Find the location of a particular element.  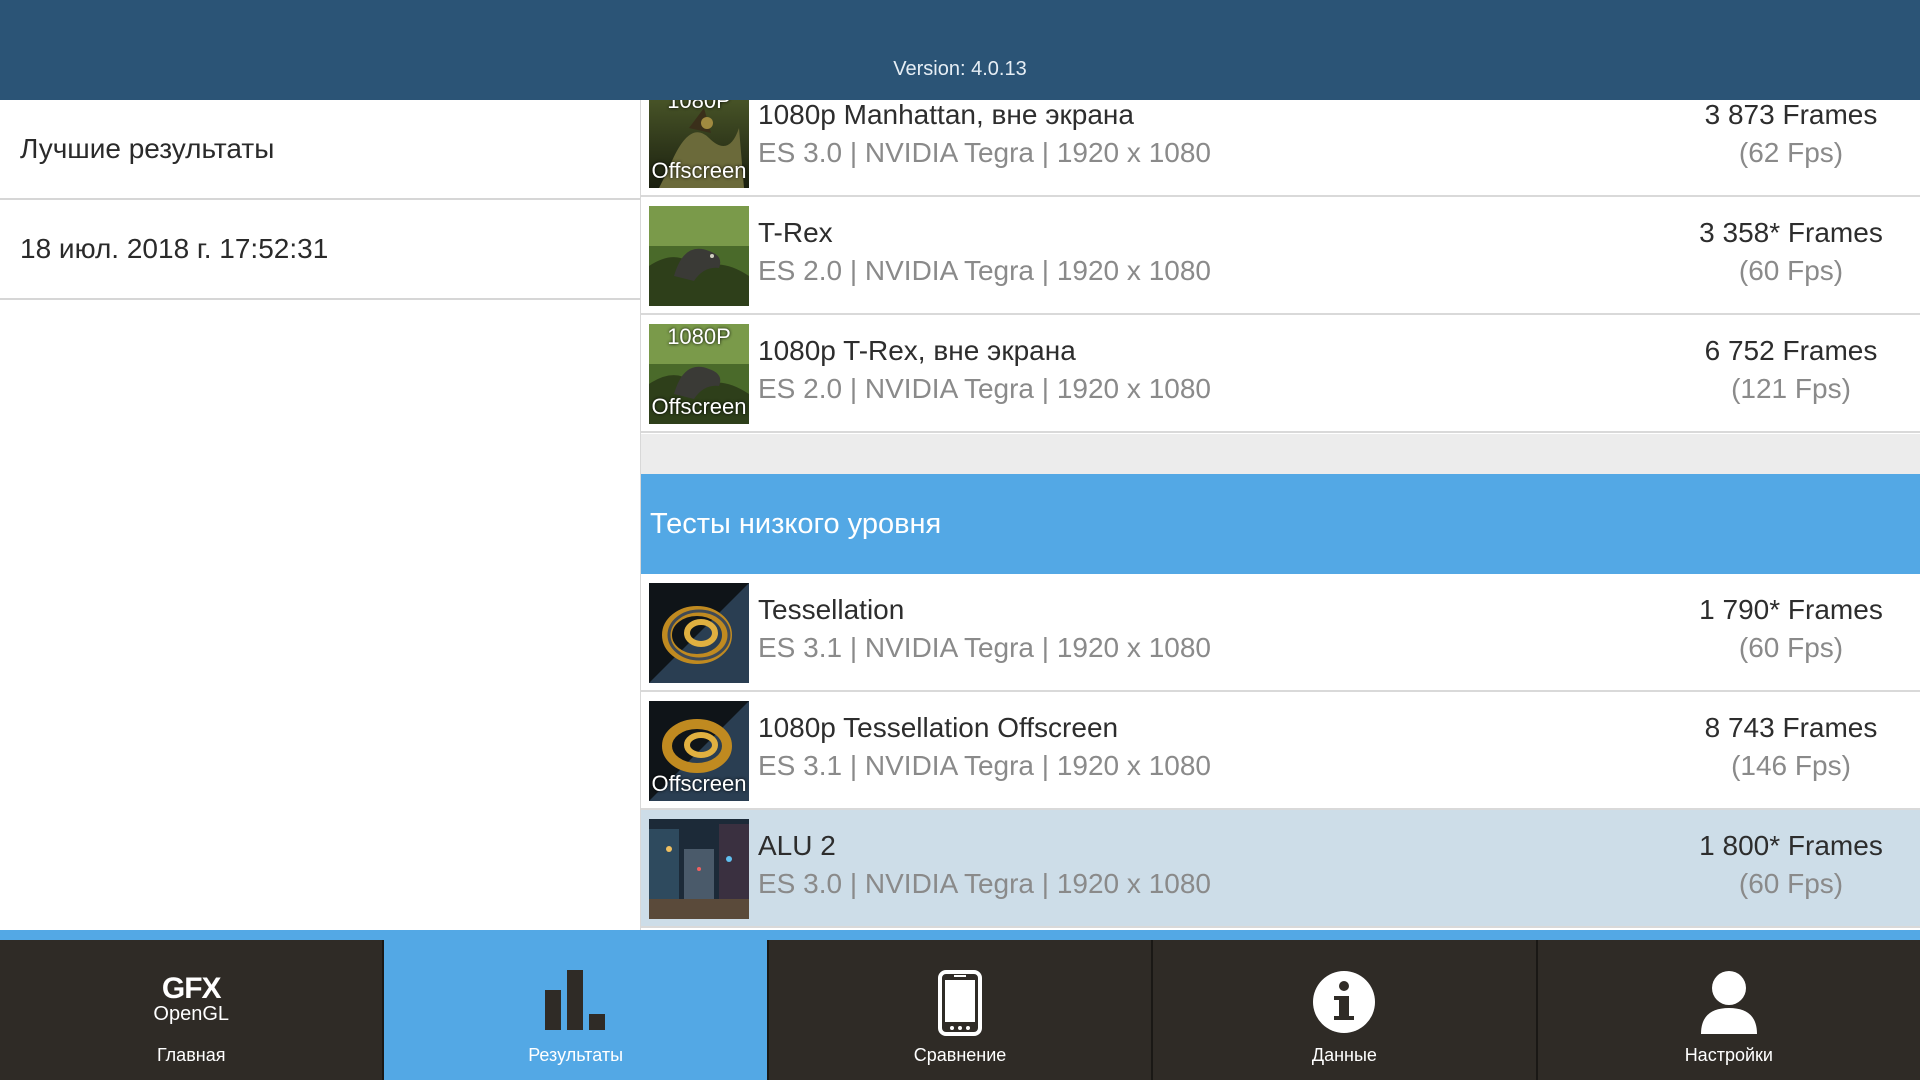

result-date-item: 18 июл. 2018 г. 17:52:31 is located at coordinates (320, 250).